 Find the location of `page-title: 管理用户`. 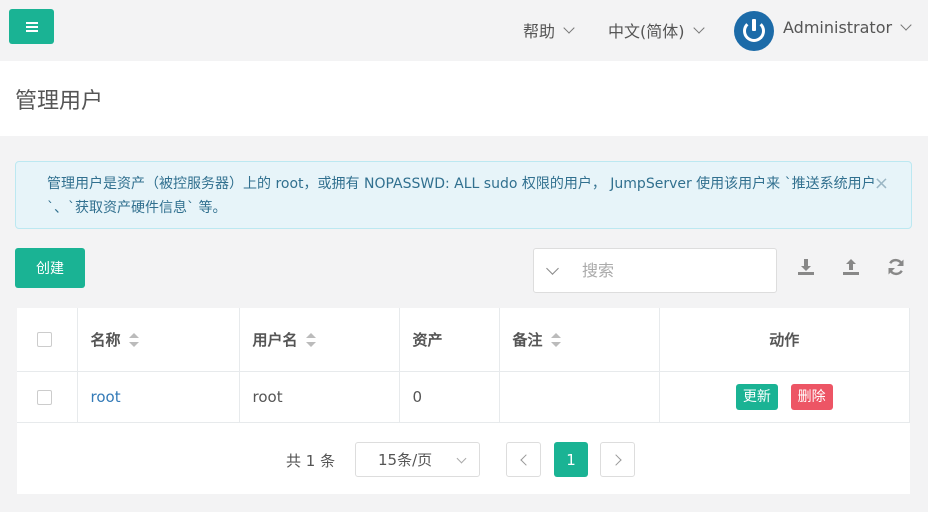

page-title: 管理用户 is located at coordinates (59, 101).